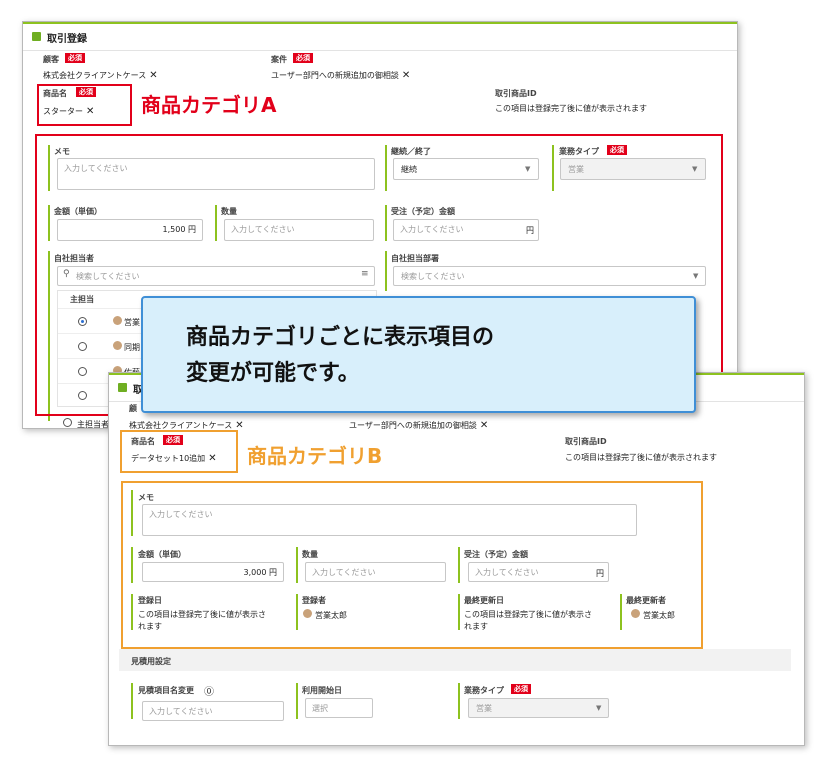  What do you see at coordinates (67, 39) in the screenshot?
I see `panel-a-title: 取引登録` at bounding box center [67, 39].